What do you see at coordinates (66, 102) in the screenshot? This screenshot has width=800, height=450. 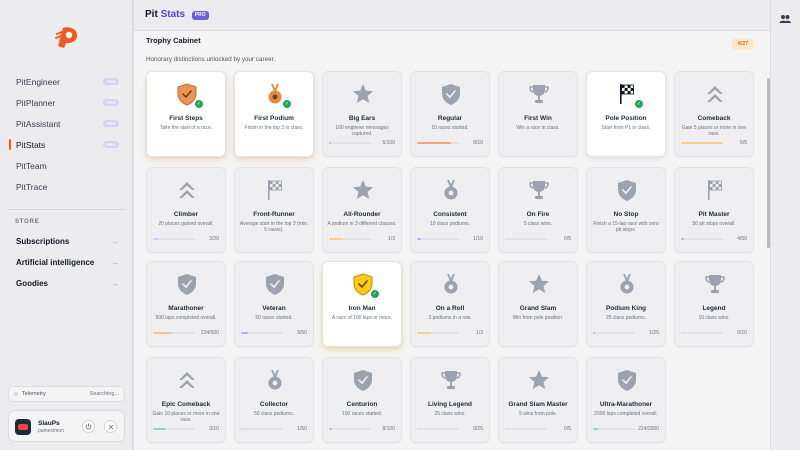 I see `sidebar-item-pitplanner: PitPlanner PRO` at bounding box center [66, 102].